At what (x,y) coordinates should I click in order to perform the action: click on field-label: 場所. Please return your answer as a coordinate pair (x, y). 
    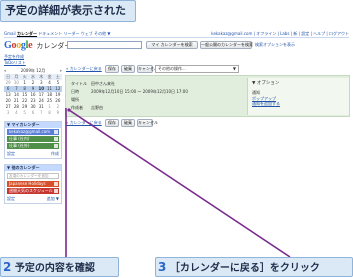
    Looking at the image, I should click on (75, 99).